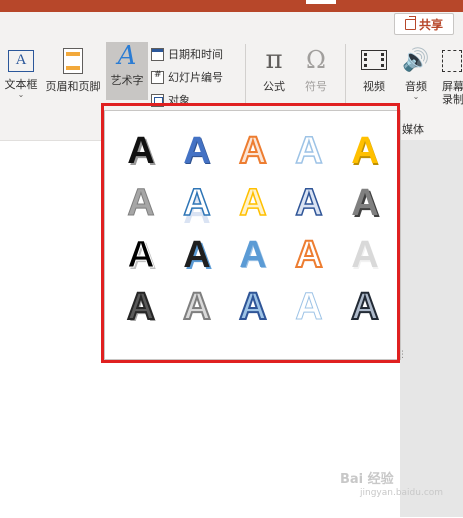 The height and width of the screenshot is (518, 463). I want to click on media-group-label: 媒体, so click(413, 129).